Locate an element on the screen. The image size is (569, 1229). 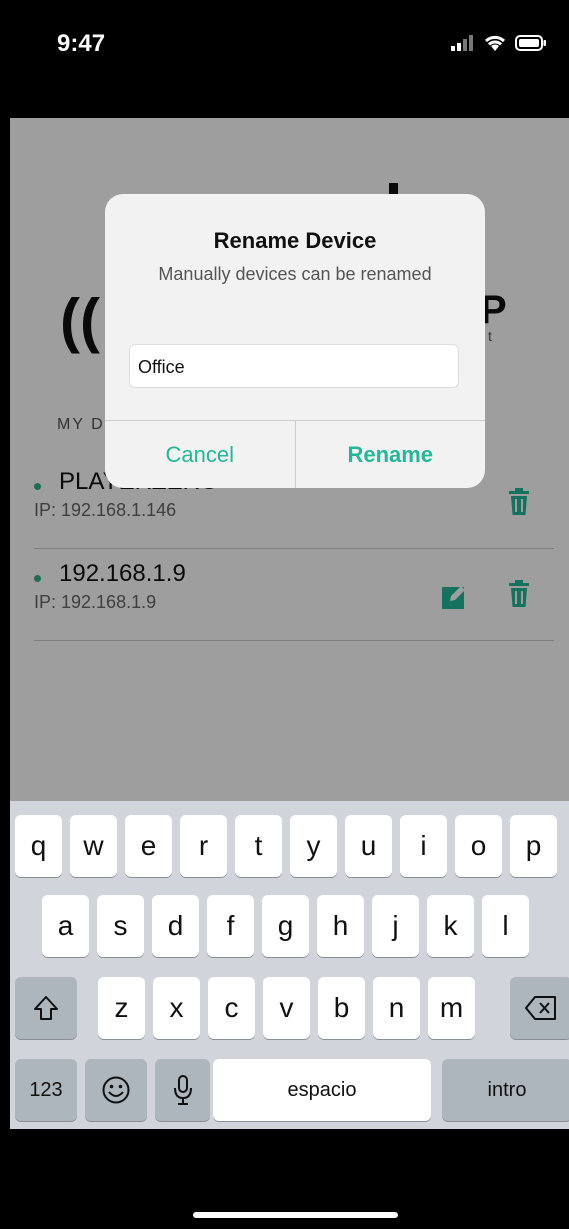
shift-key is located at coordinates (46, 1008).